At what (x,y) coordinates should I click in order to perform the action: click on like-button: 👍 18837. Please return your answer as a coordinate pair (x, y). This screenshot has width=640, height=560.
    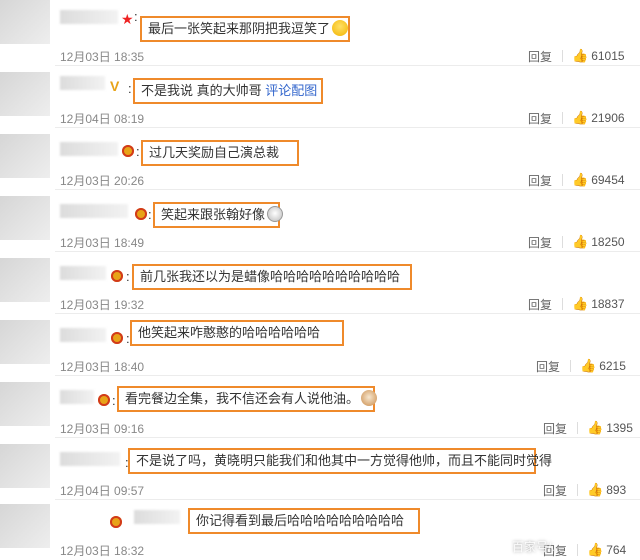
    Looking at the image, I should click on (598, 304).